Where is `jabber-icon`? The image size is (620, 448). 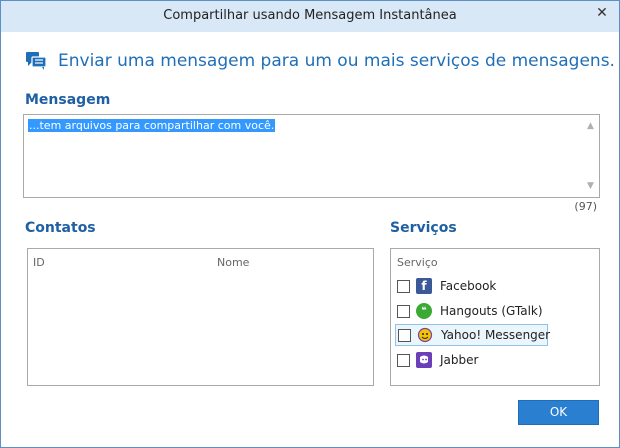
jabber-icon is located at coordinates (424, 360).